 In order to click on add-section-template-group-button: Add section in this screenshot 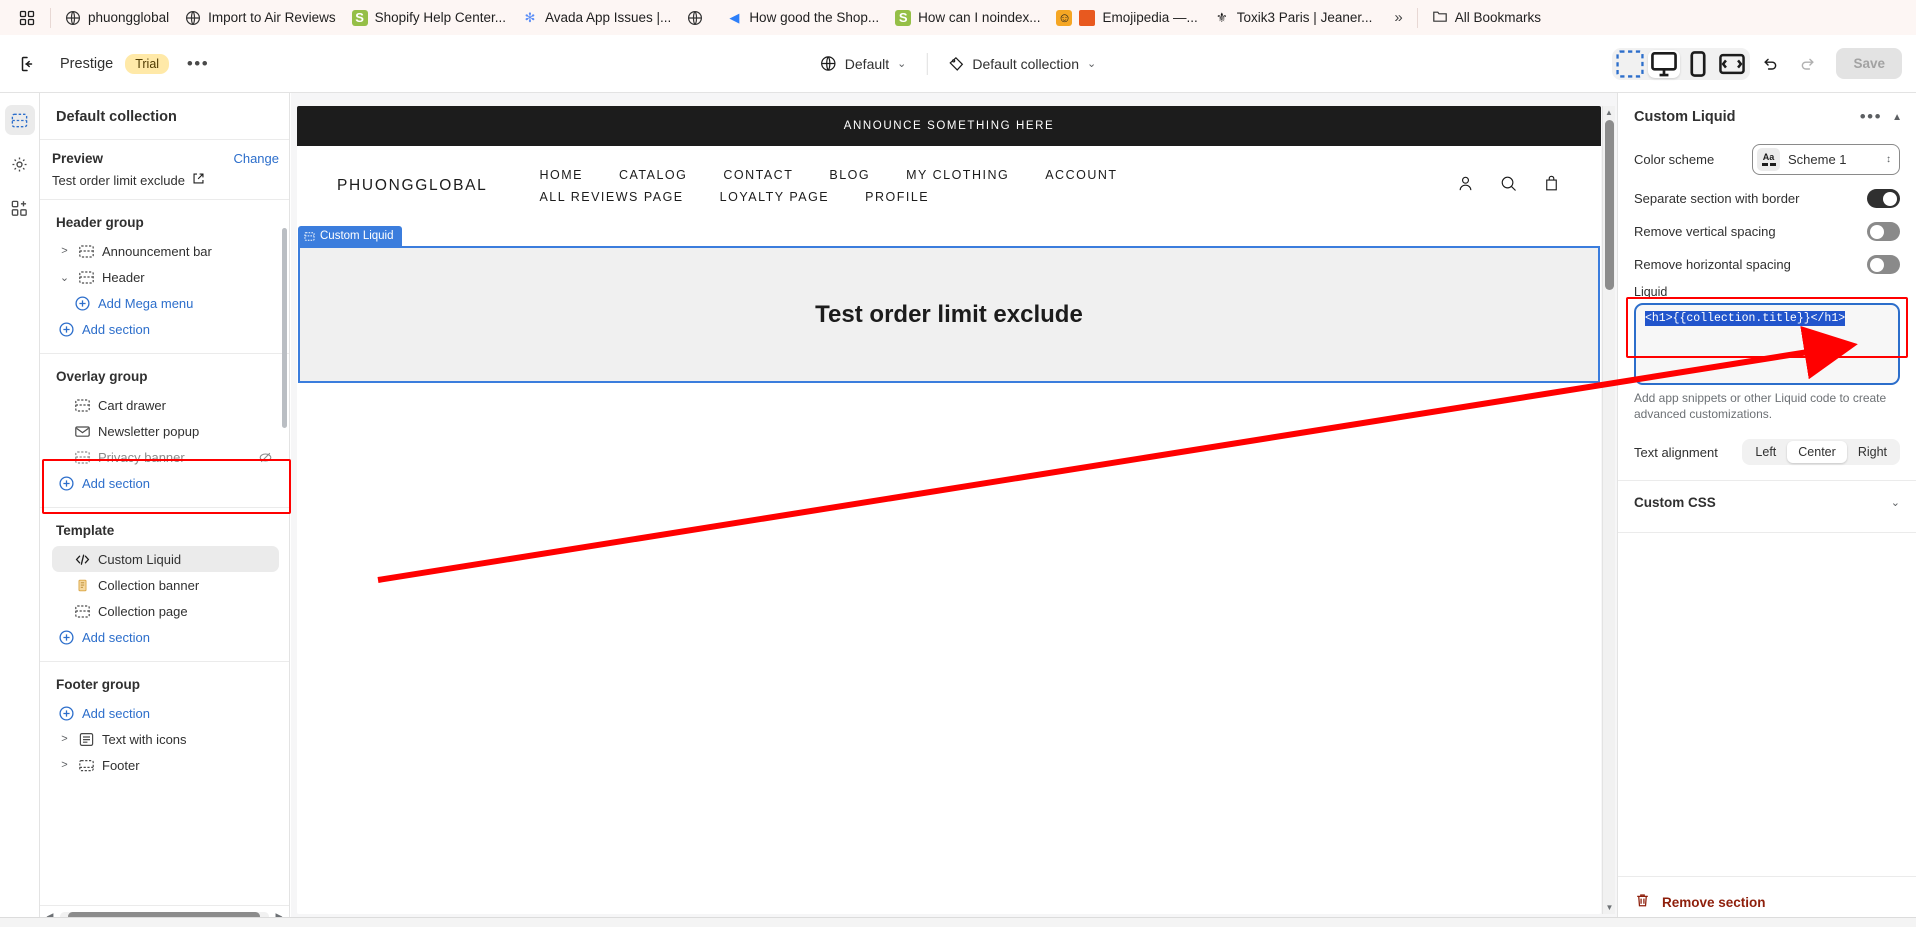, I will do `click(165, 637)`.